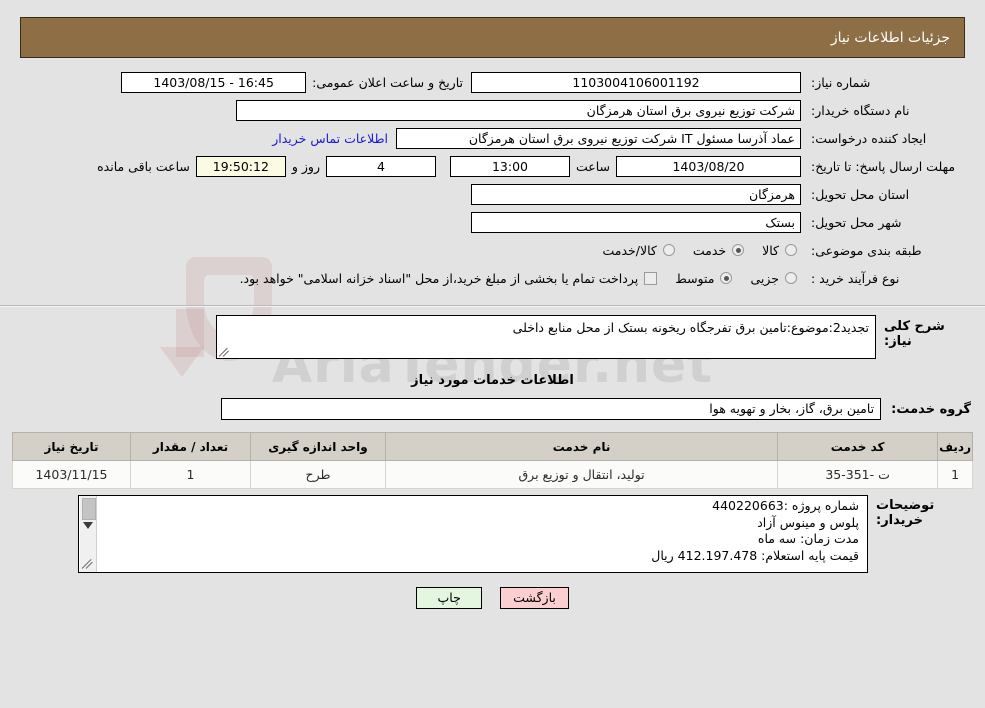  What do you see at coordinates (770, 250) in the screenshot?
I see `radio-category-goods-label: کالا` at bounding box center [770, 250].